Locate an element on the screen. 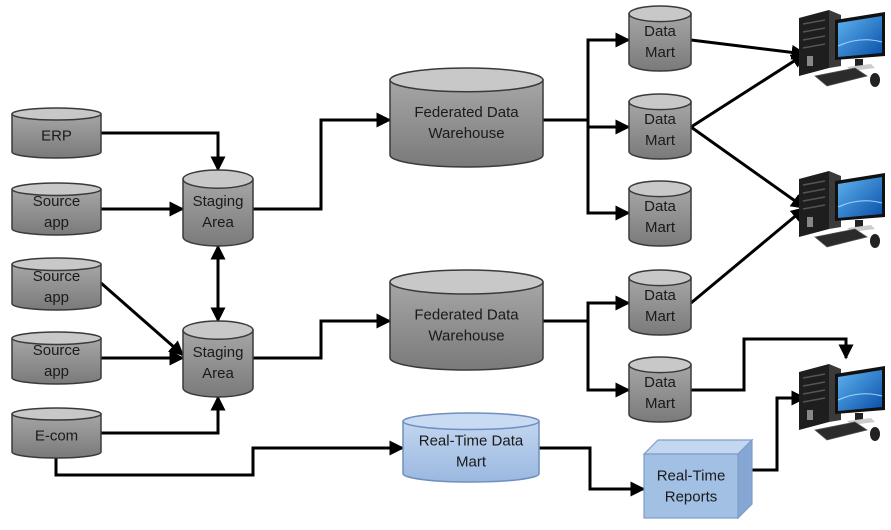  node-dm5: Data Mart is located at coordinates (660, 389).